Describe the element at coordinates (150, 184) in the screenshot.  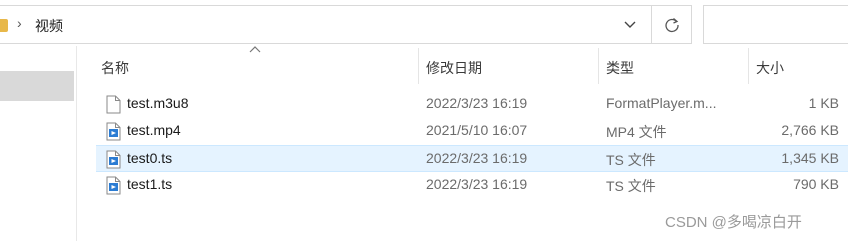
I see `file-name: test1.ts` at that location.